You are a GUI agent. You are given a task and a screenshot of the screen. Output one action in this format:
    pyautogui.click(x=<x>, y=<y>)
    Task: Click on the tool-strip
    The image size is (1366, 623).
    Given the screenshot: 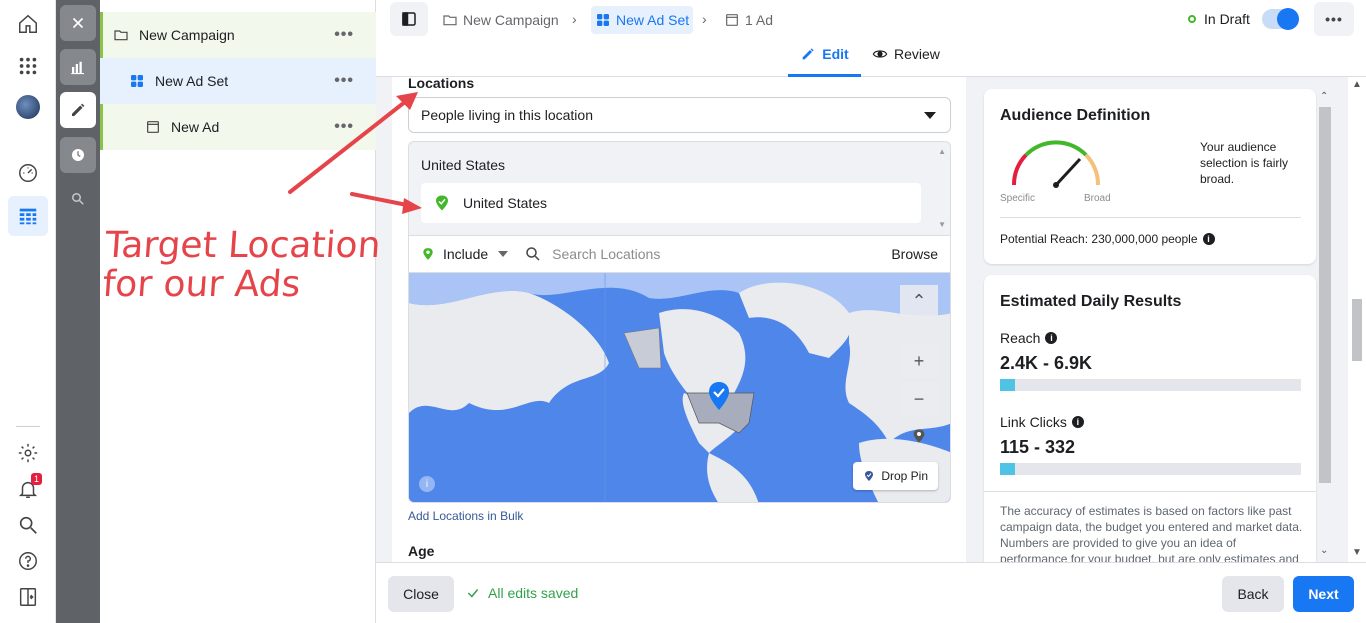 What is the action you would take?
    pyautogui.click(x=78, y=311)
    